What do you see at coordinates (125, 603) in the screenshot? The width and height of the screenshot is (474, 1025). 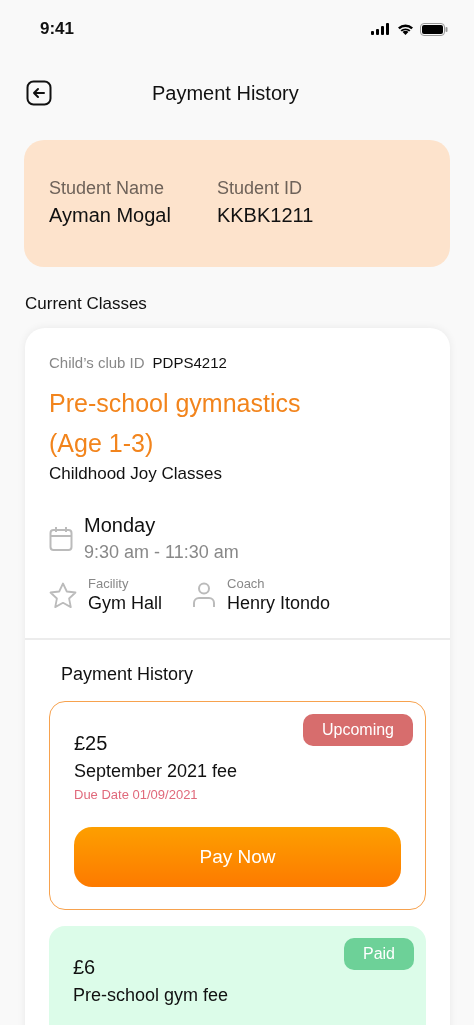 I see `facility-name: Gym Hall` at bounding box center [125, 603].